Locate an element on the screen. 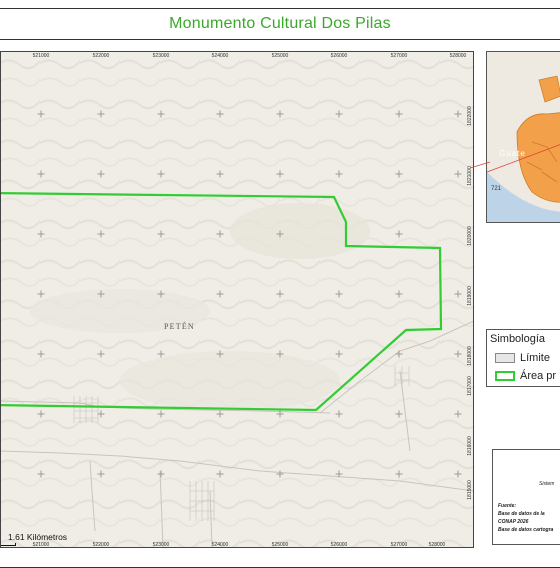  x-tick-bottom: 522000 is located at coordinates (101, 545).